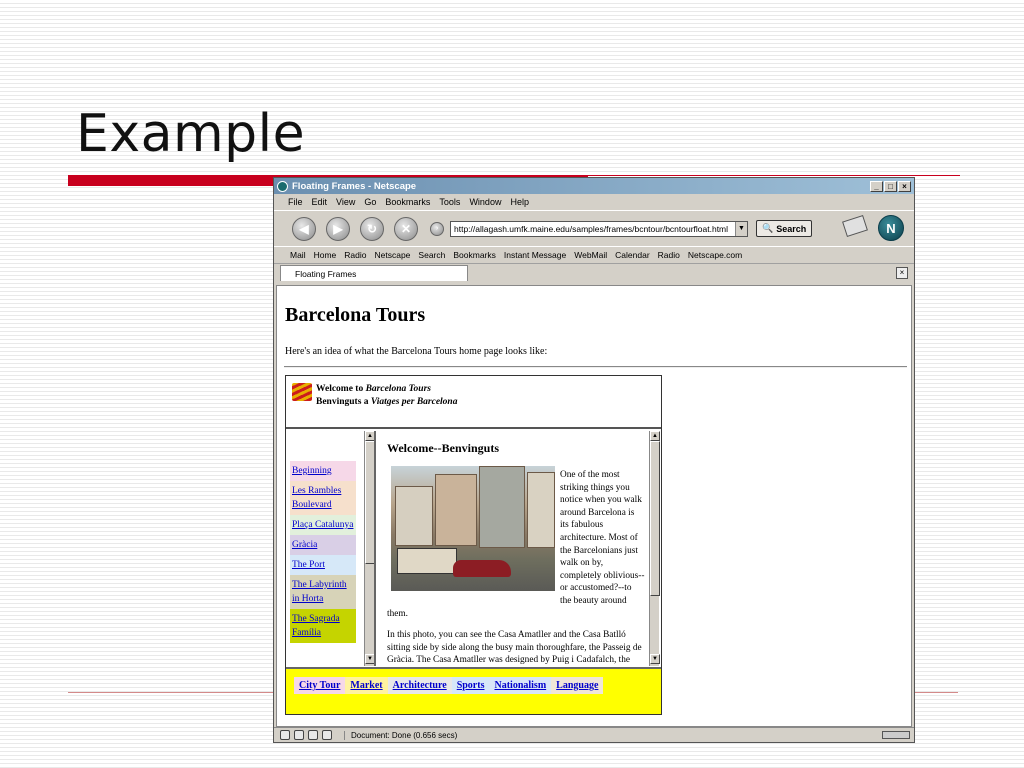 This screenshot has height=768, width=1024. What do you see at coordinates (323, 471) in the screenshot?
I see `nav-link: Beginning` at bounding box center [323, 471].